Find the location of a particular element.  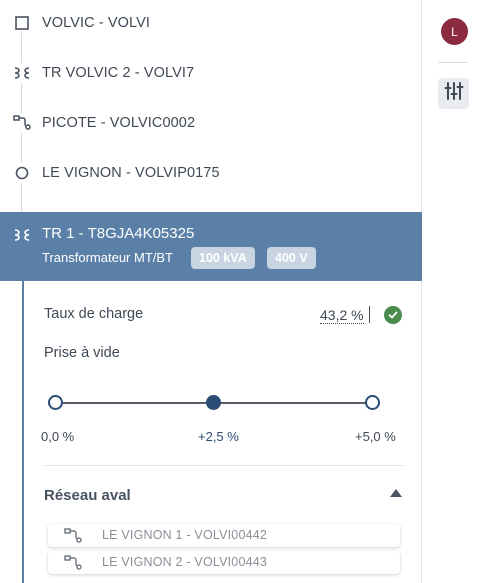

tree-item-label: PICOTE - VOLVIC0002 is located at coordinates (119, 123).